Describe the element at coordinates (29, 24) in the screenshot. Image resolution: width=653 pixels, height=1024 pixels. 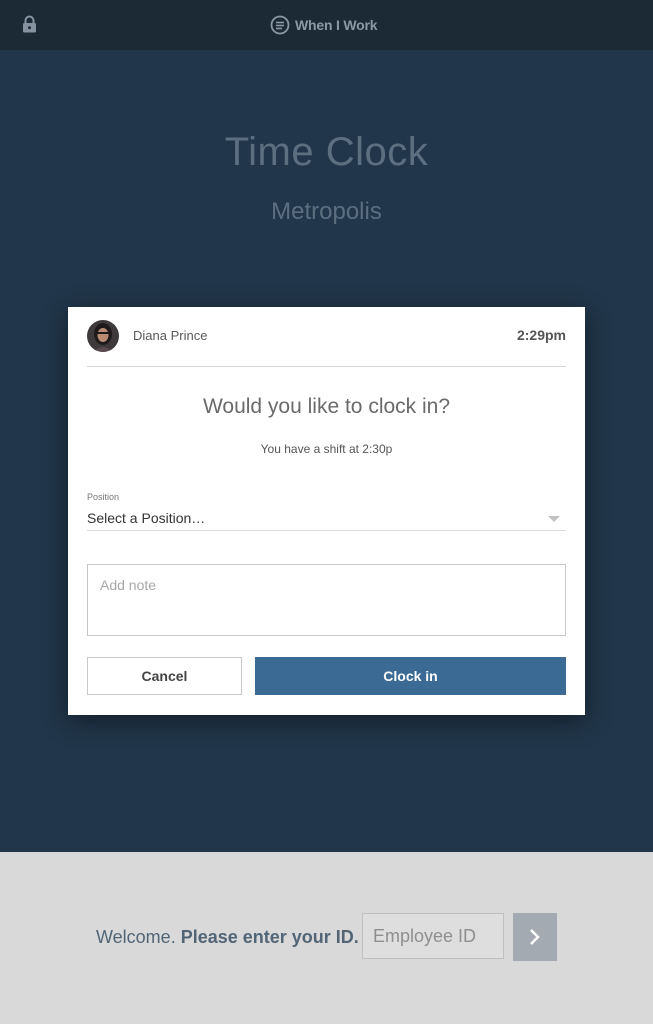
I see `lock-icon` at that location.